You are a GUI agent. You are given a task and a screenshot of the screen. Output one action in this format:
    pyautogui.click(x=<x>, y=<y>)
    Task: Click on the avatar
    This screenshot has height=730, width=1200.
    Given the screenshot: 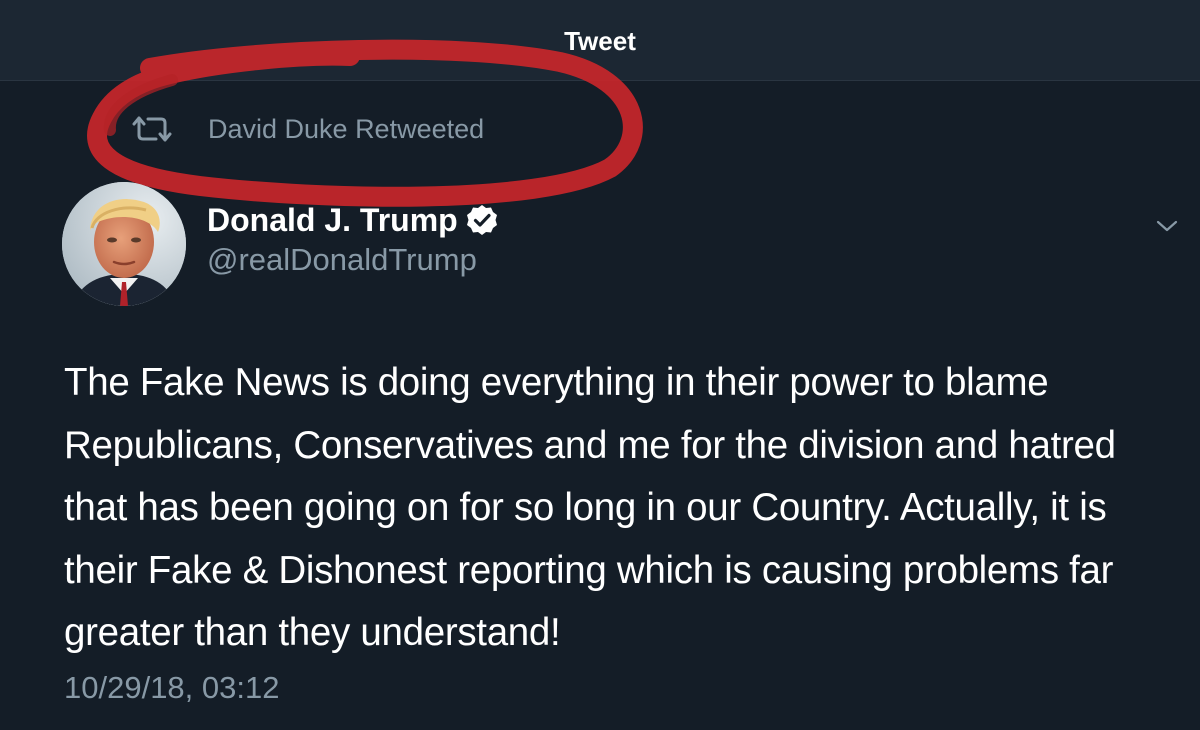 What is the action you would take?
    pyautogui.click(x=124, y=244)
    